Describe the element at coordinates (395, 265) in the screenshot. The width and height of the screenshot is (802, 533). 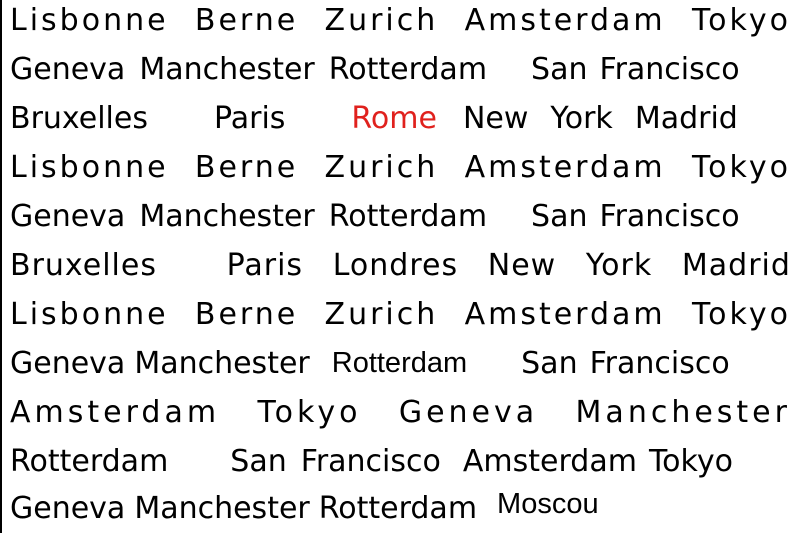
I see `word: Londres` at that location.